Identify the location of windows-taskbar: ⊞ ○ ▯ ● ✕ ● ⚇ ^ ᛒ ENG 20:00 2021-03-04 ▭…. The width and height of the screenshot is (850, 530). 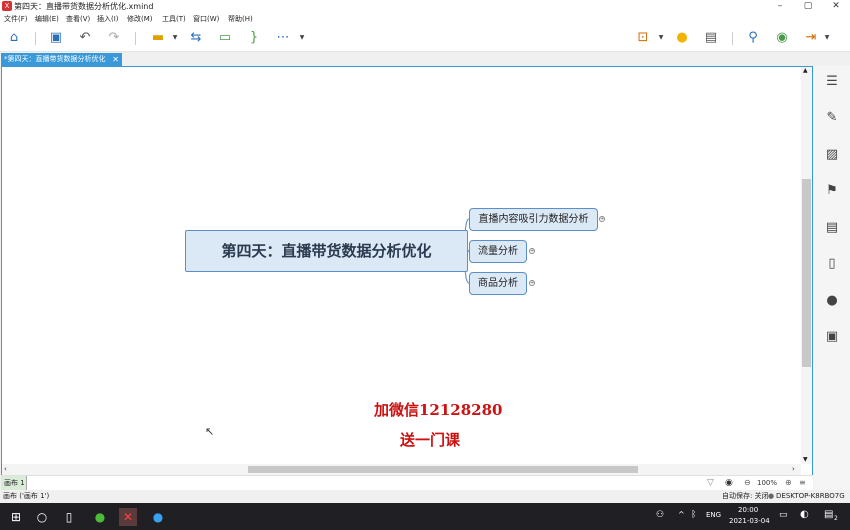
(425, 516).